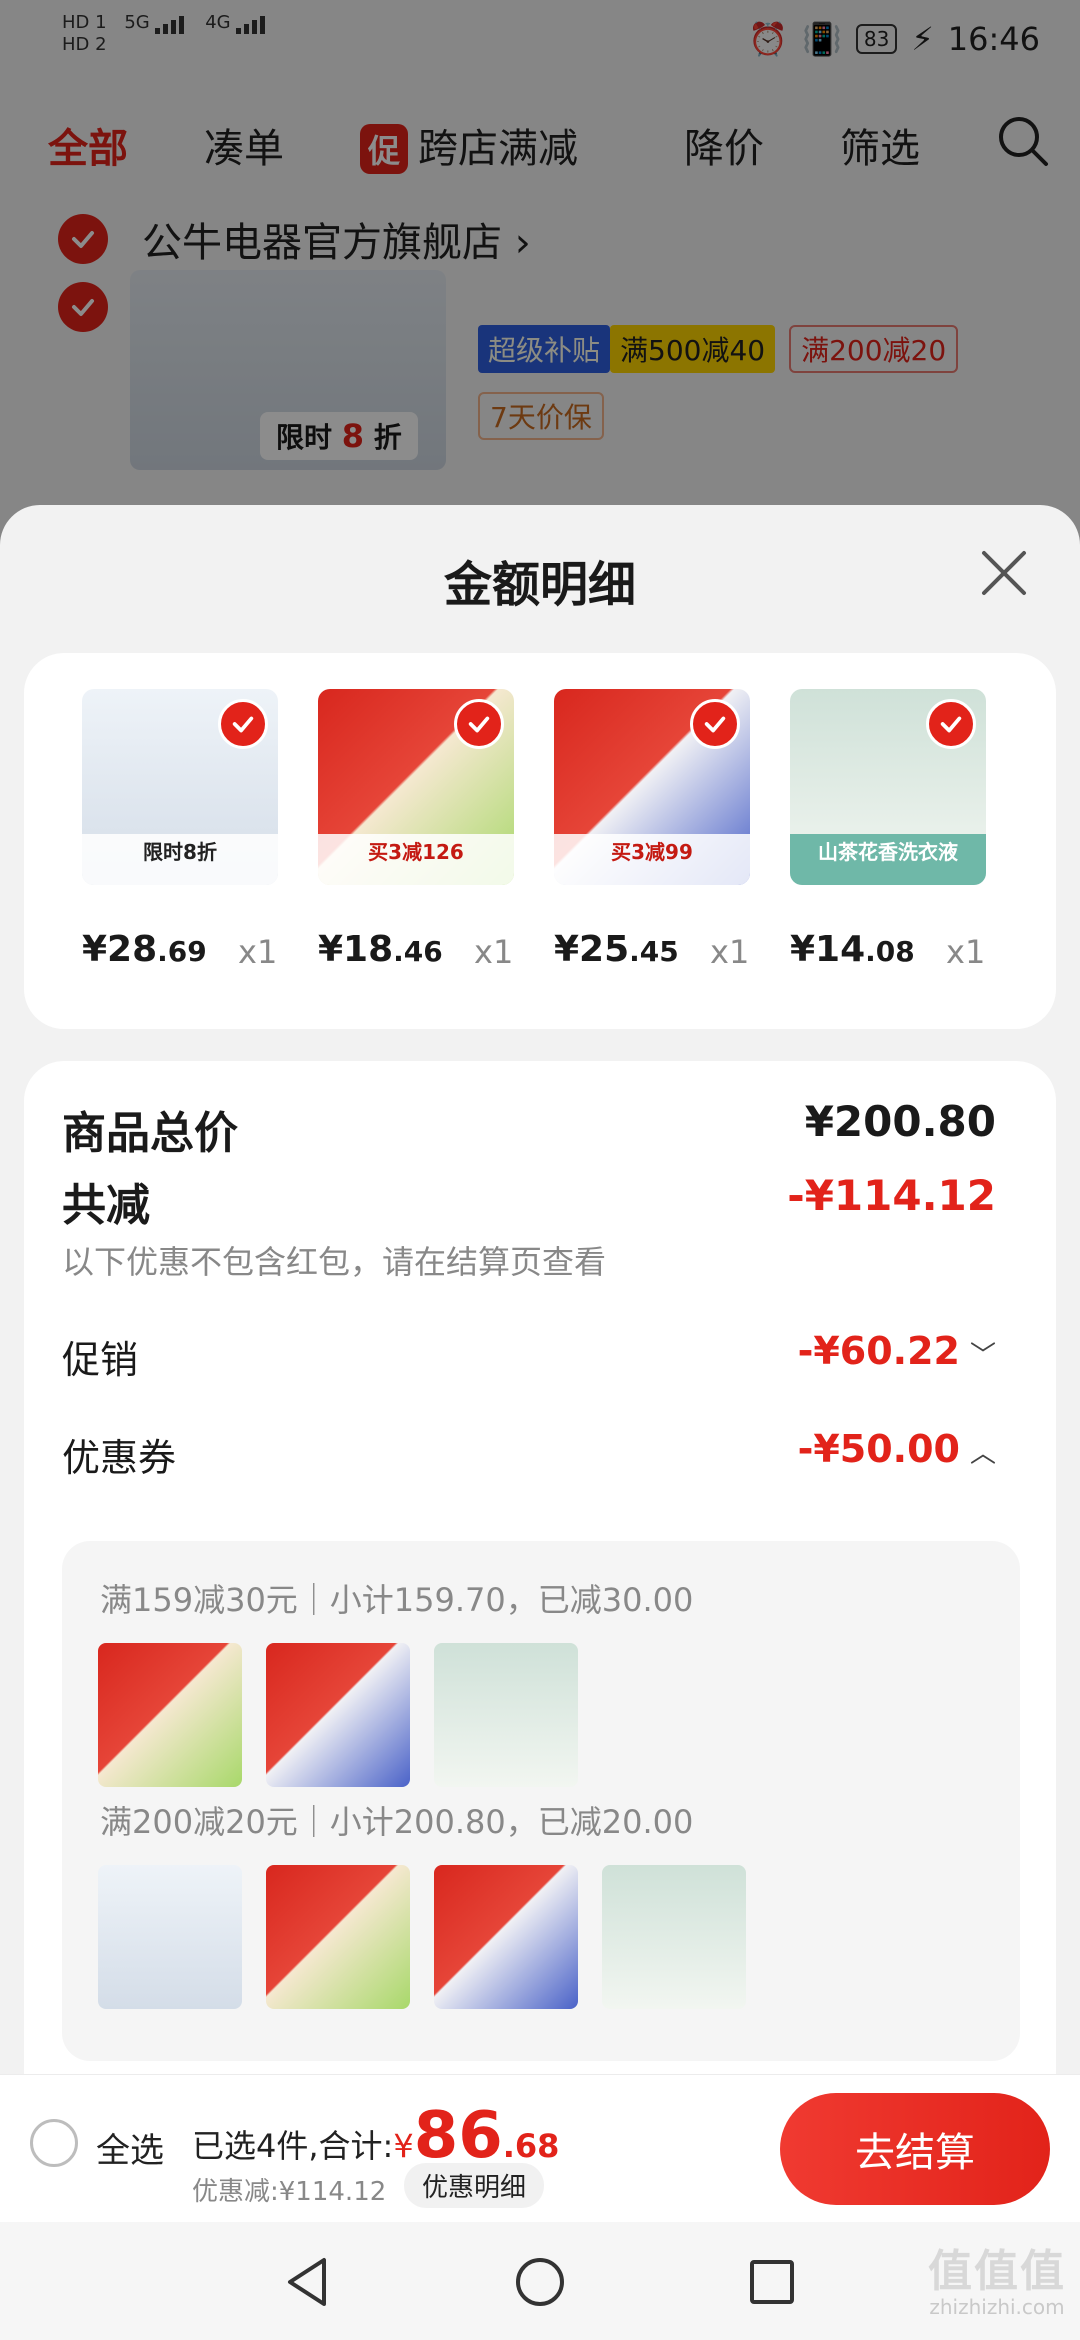  I want to click on selected-total: 已选4件,合计:¥86.68, so click(376, 2136).